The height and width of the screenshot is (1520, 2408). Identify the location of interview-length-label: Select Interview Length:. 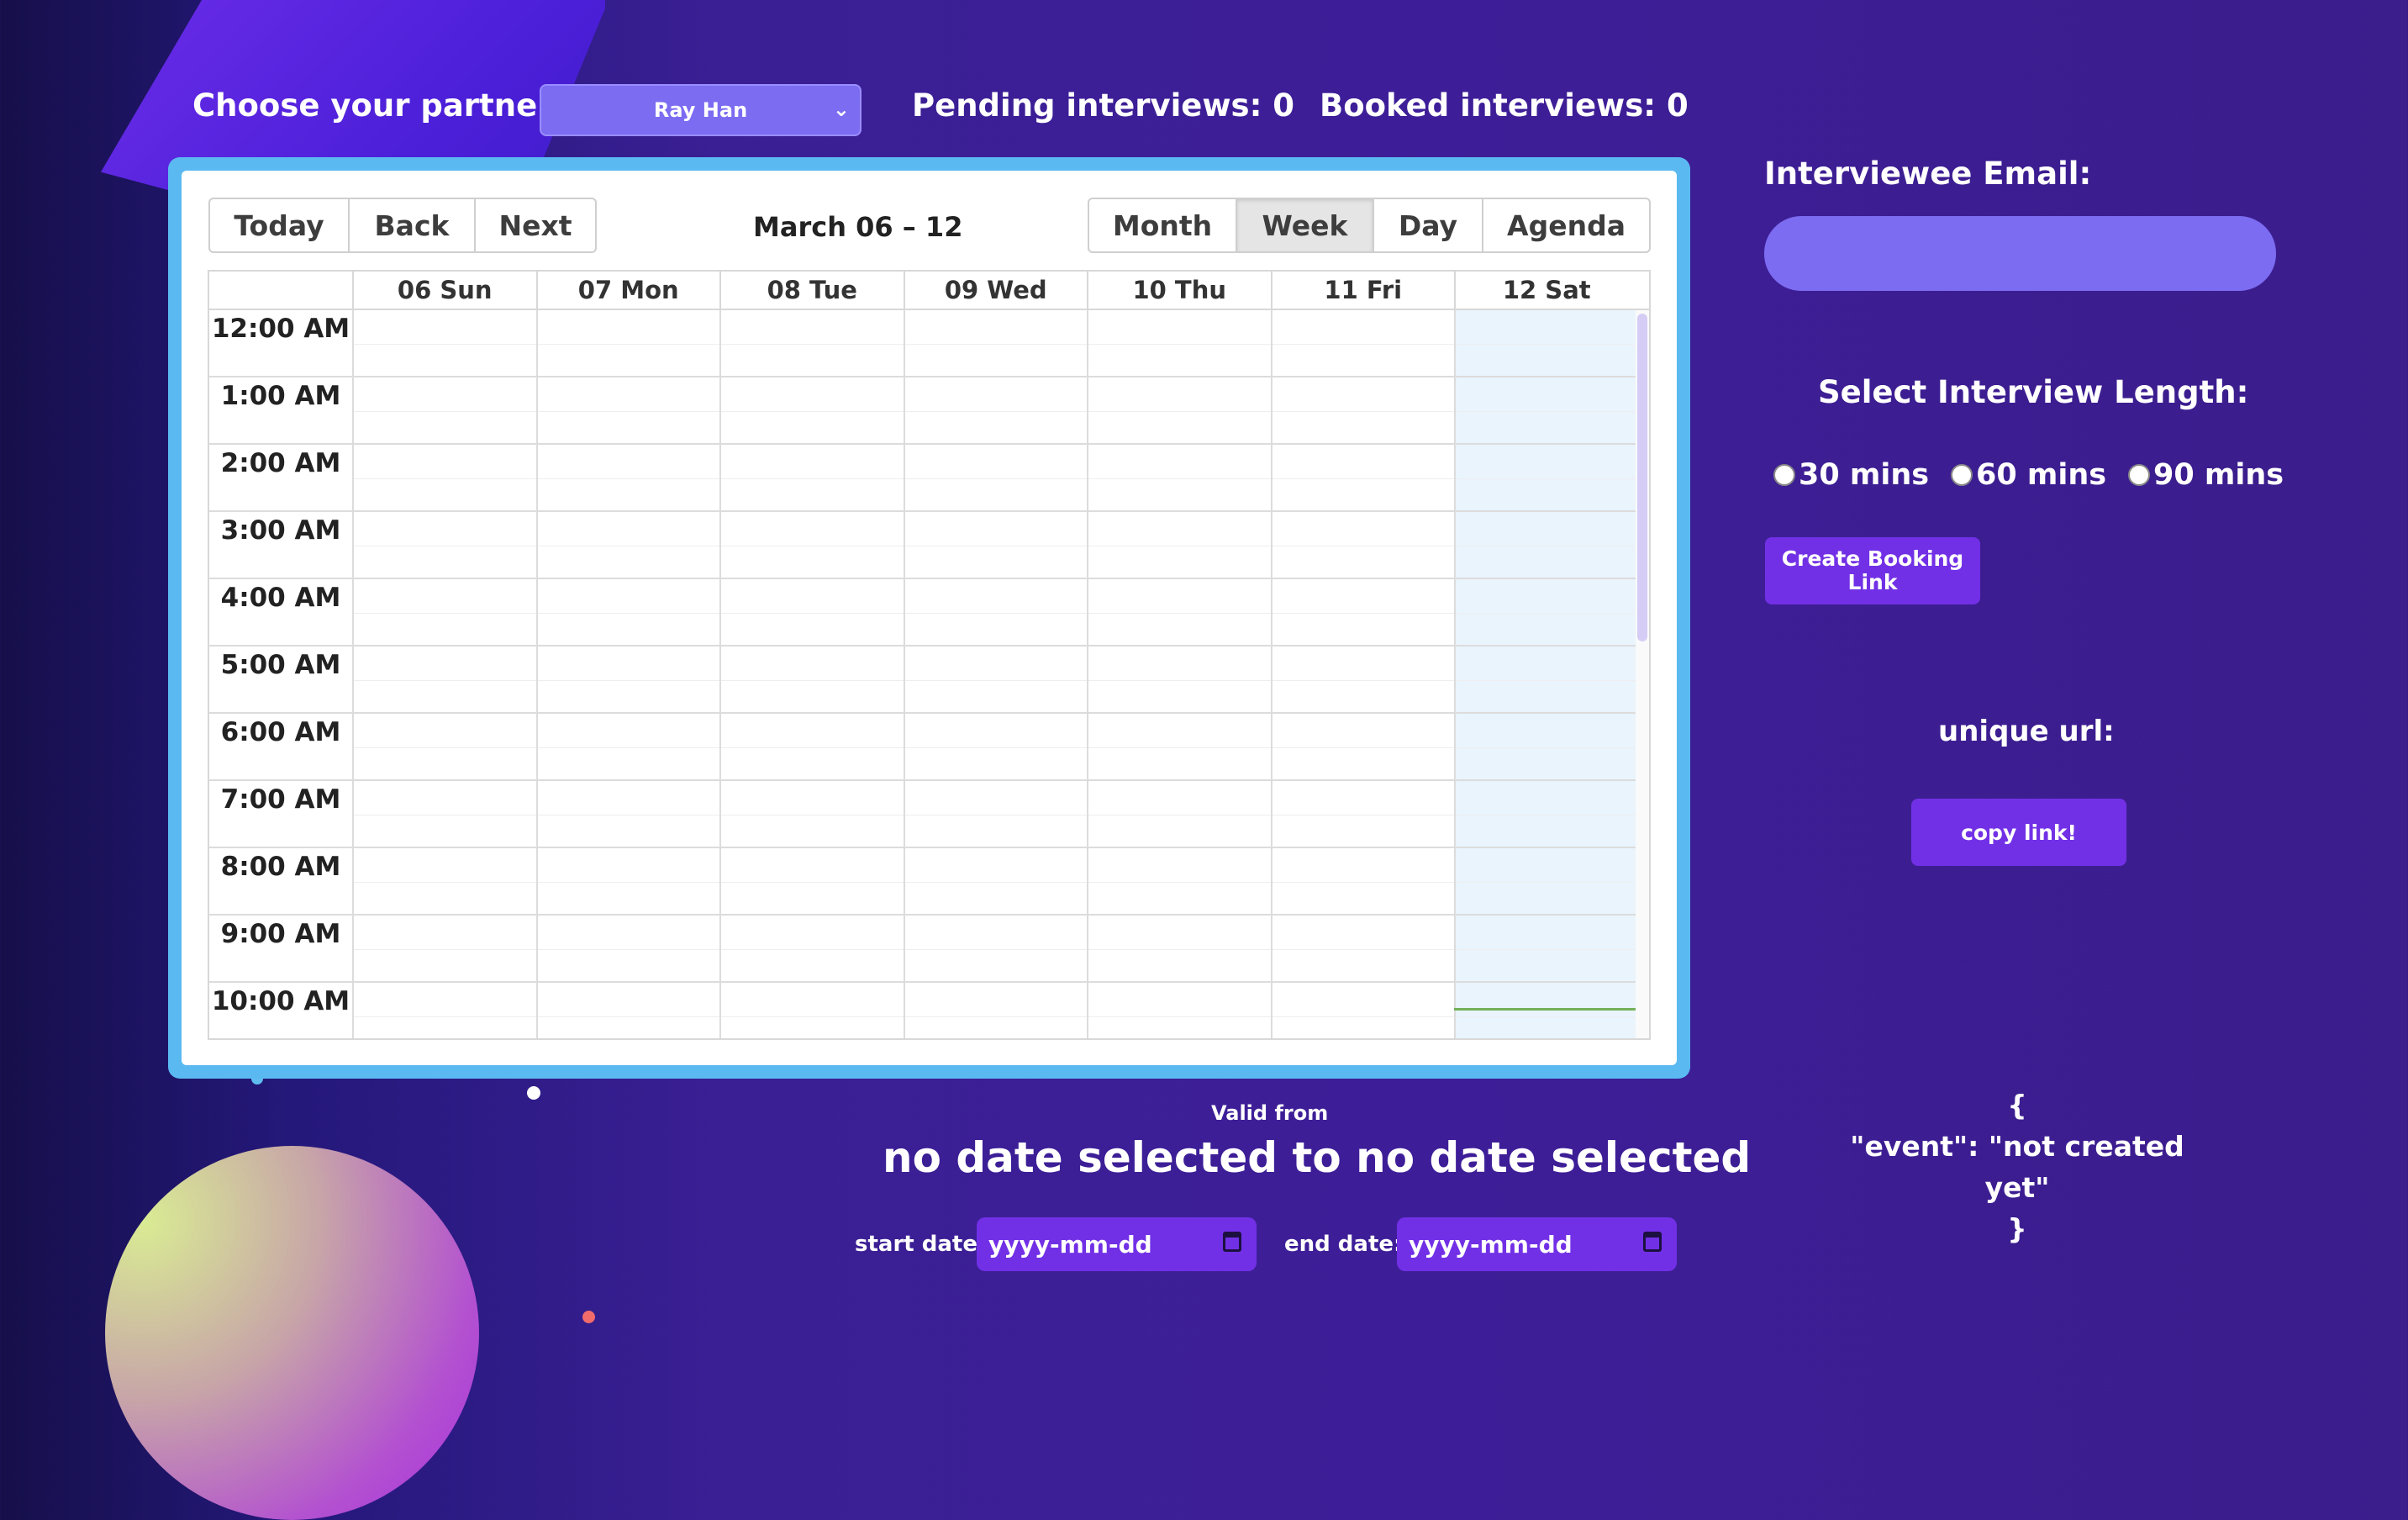
(2033, 392).